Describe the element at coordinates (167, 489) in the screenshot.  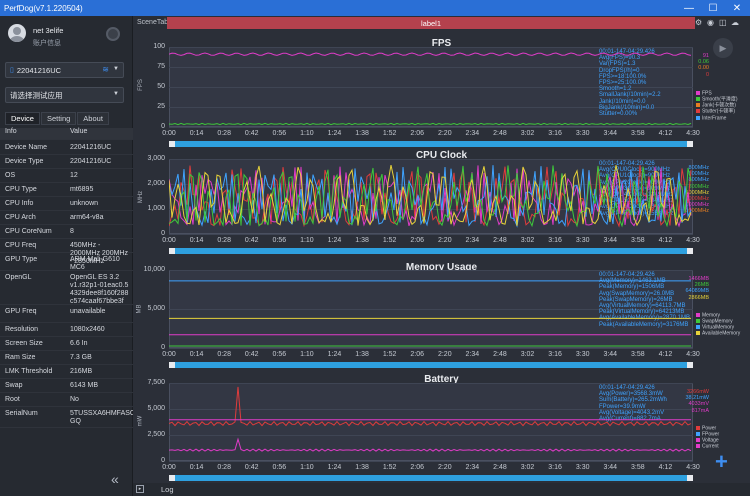
I see `log-label: Log` at that location.